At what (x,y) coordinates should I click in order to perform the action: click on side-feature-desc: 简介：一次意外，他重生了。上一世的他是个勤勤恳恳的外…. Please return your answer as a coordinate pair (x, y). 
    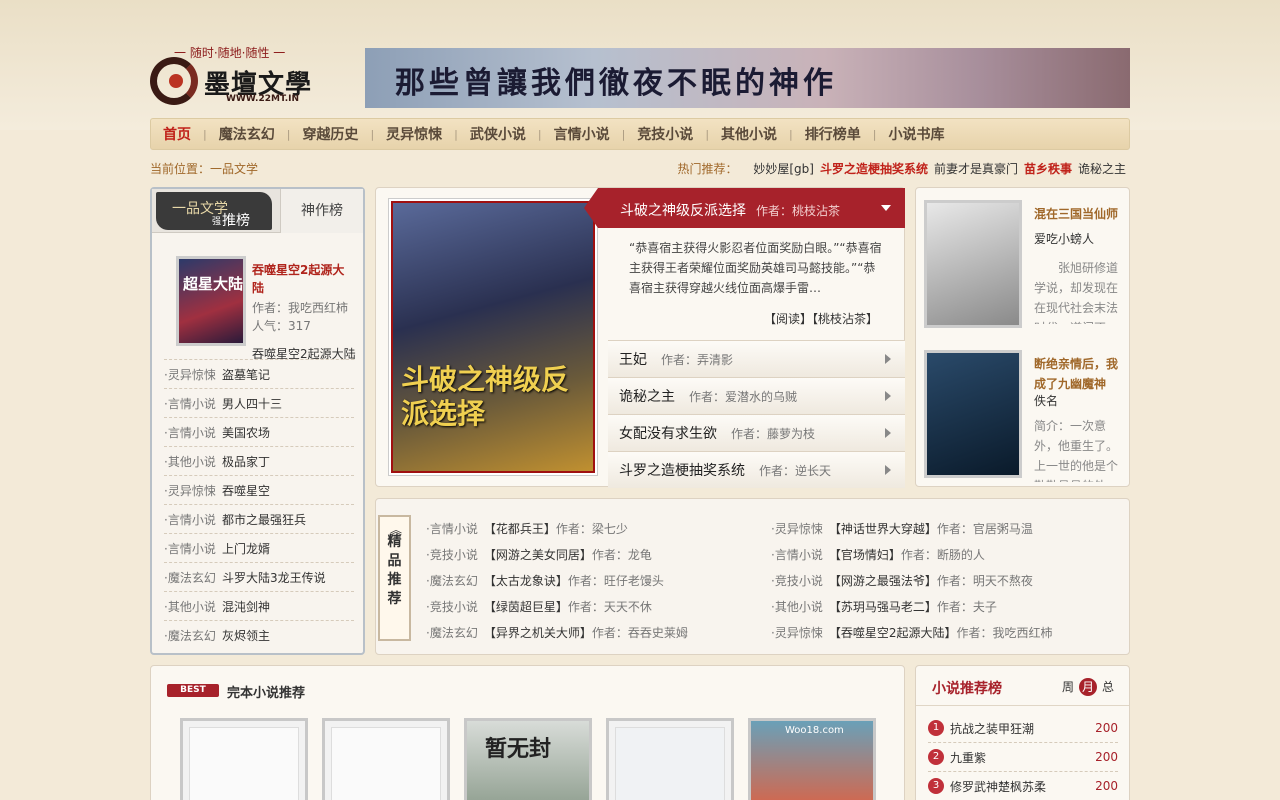
    Looking at the image, I should click on (1076, 450).